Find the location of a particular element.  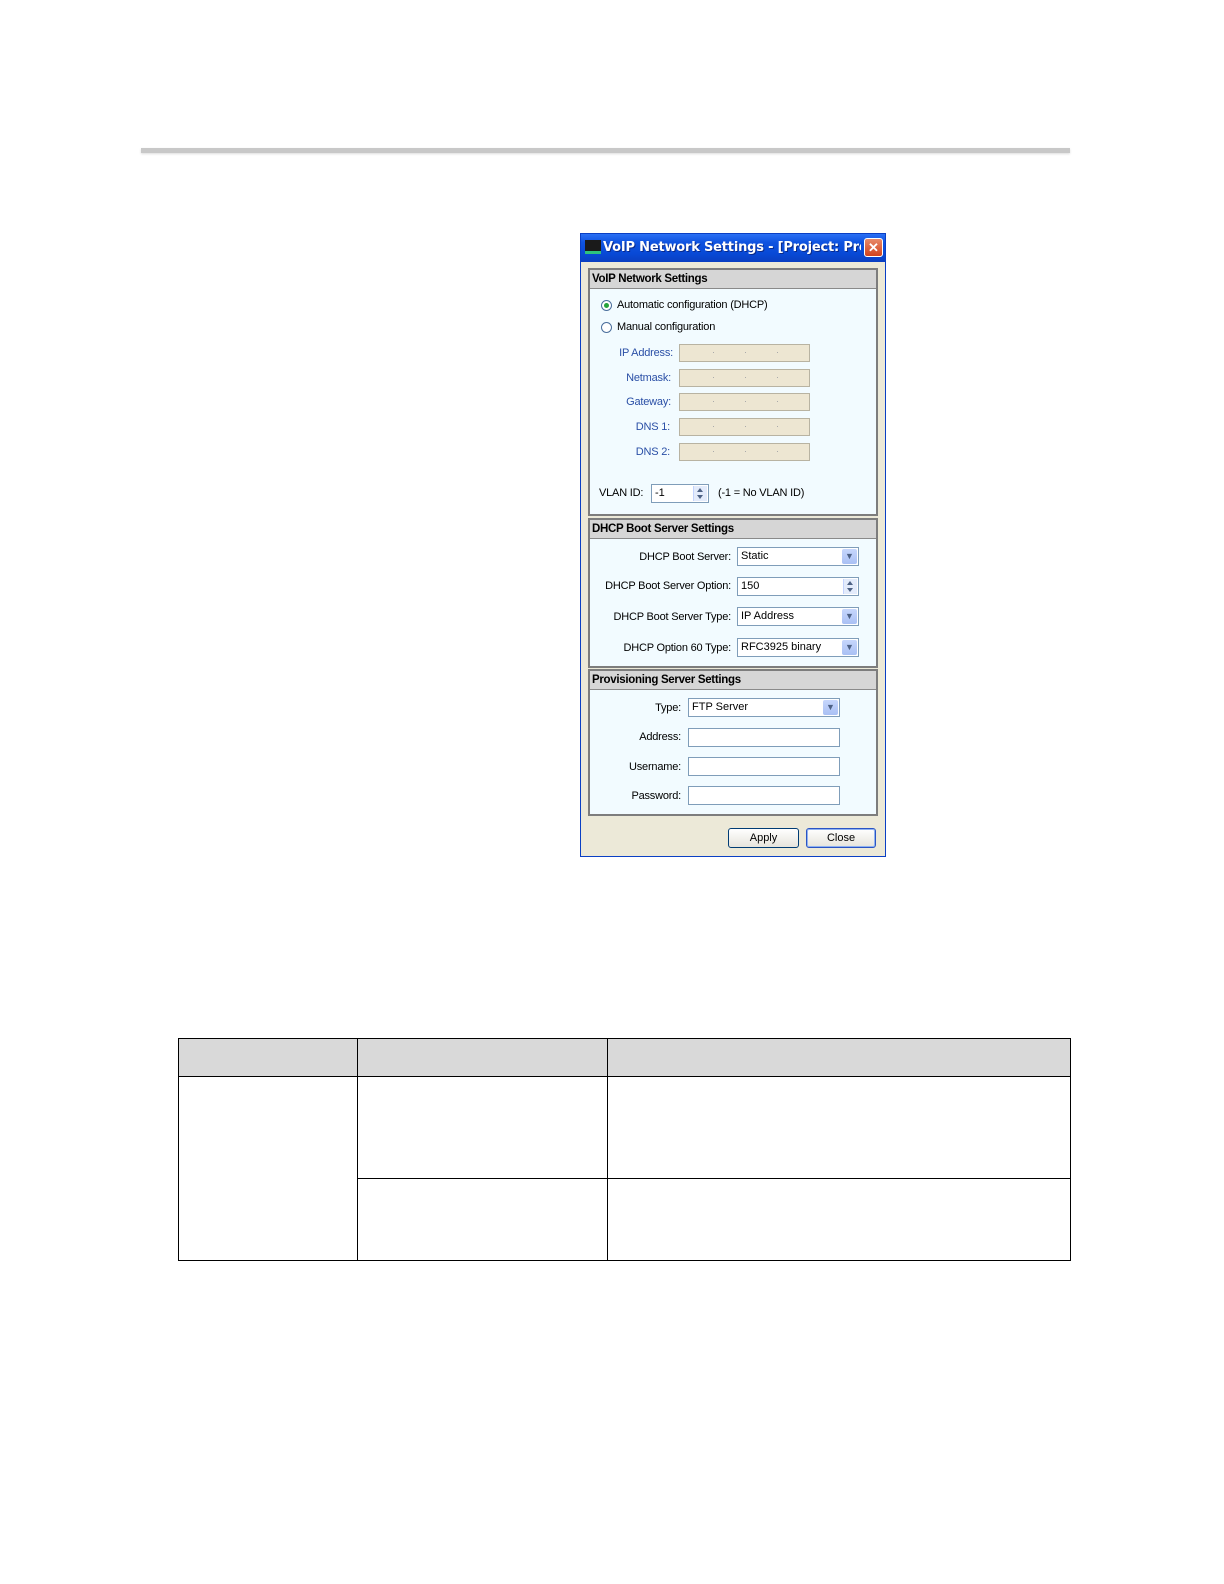

dhcp-boot-server-select: Static ▼ is located at coordinates (798, 556).